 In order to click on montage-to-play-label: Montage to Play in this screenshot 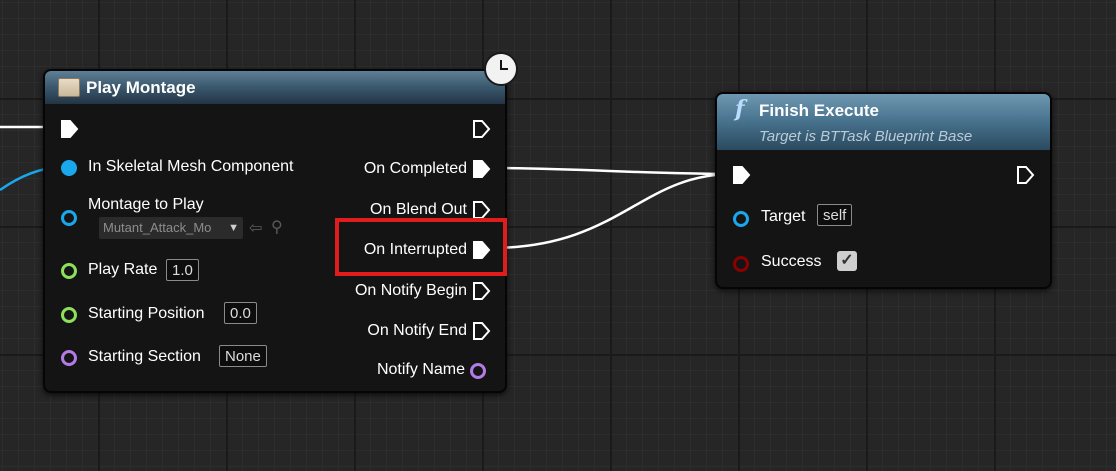, I will do `click(146, 204)`.